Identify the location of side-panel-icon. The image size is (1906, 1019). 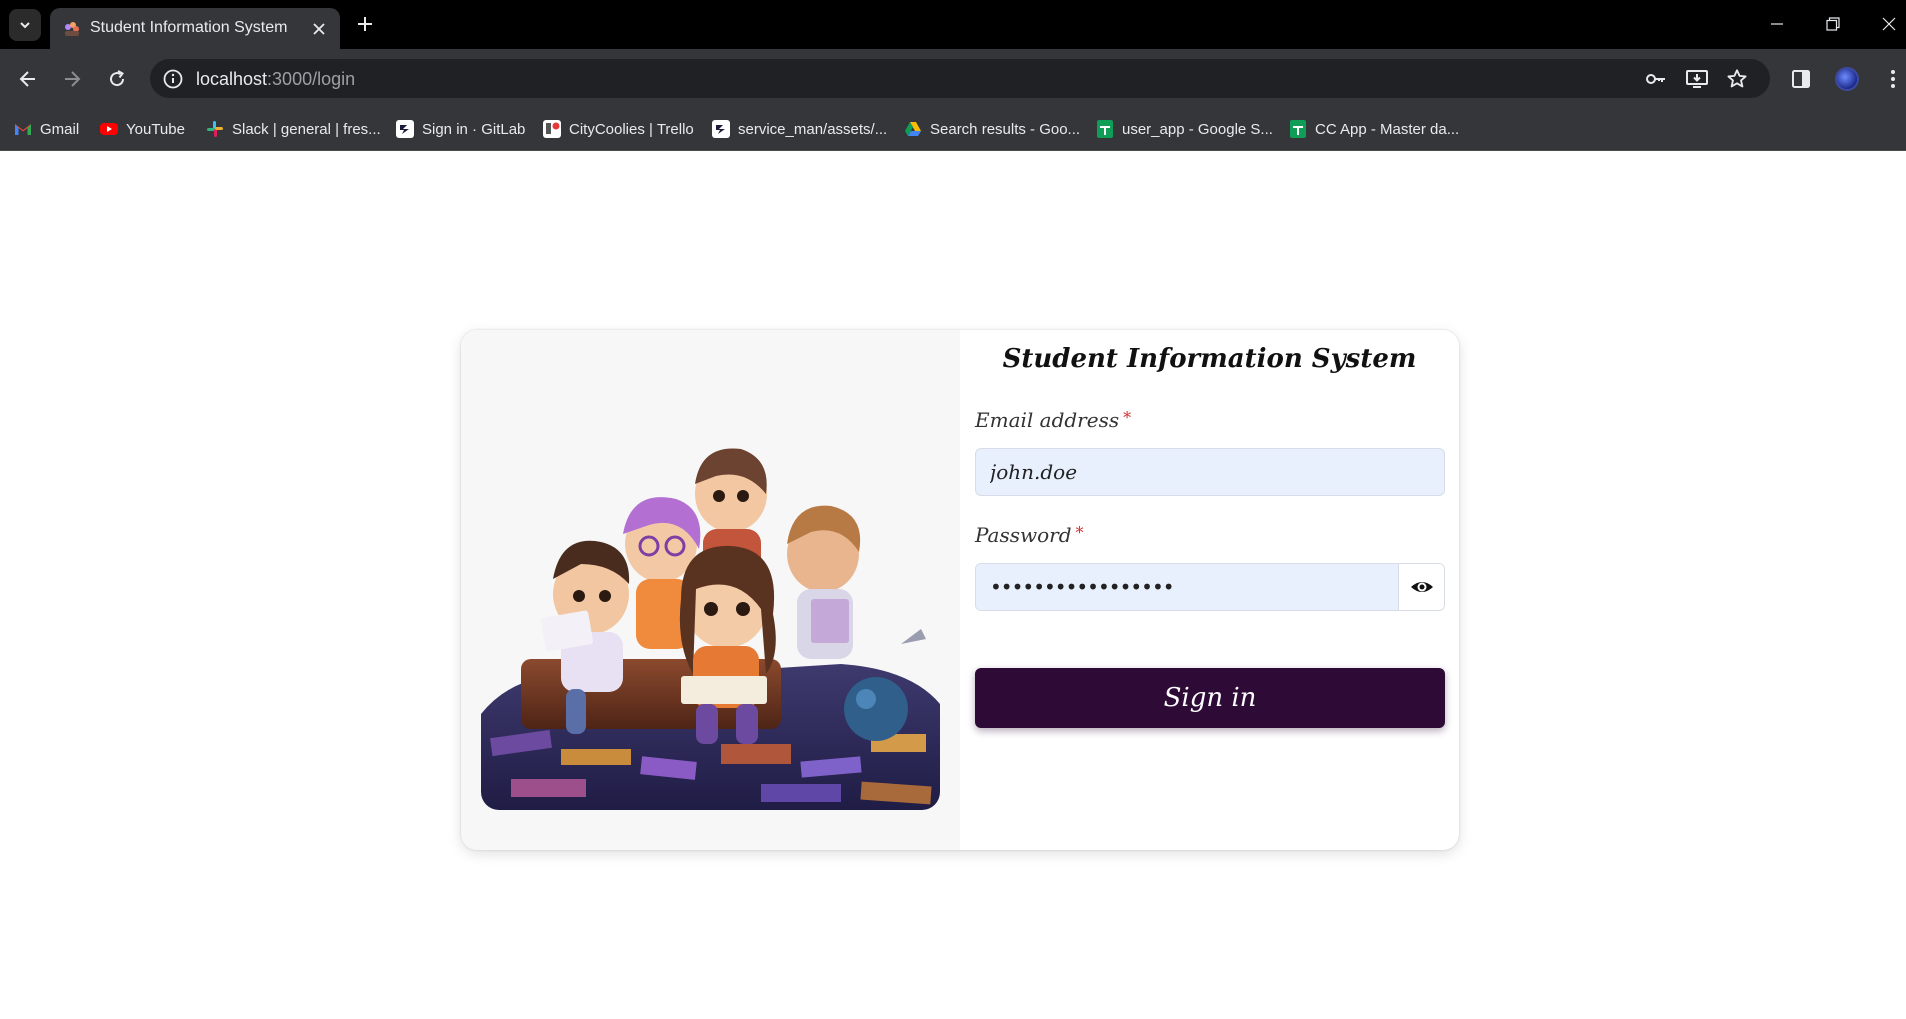
(1801, 79).